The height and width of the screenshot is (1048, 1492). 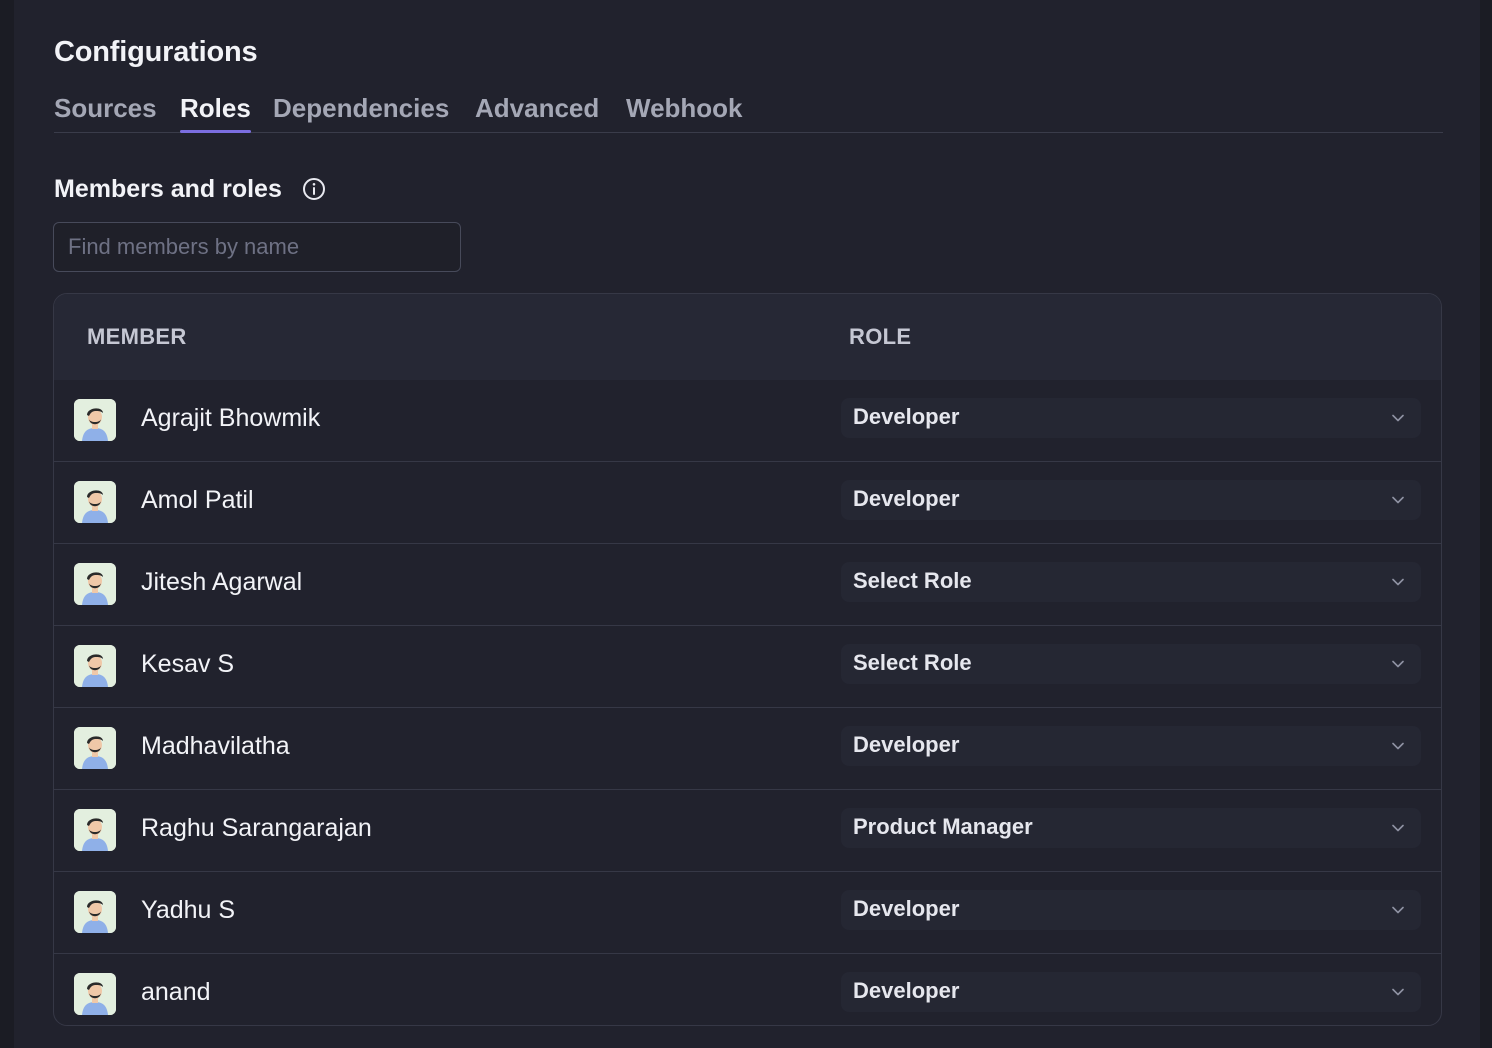 What do you see at coordinates (747, 421) in the screenshot?
I see `table-row: Agrajit Bhowmik Developer` at bounding box center [747, 421].